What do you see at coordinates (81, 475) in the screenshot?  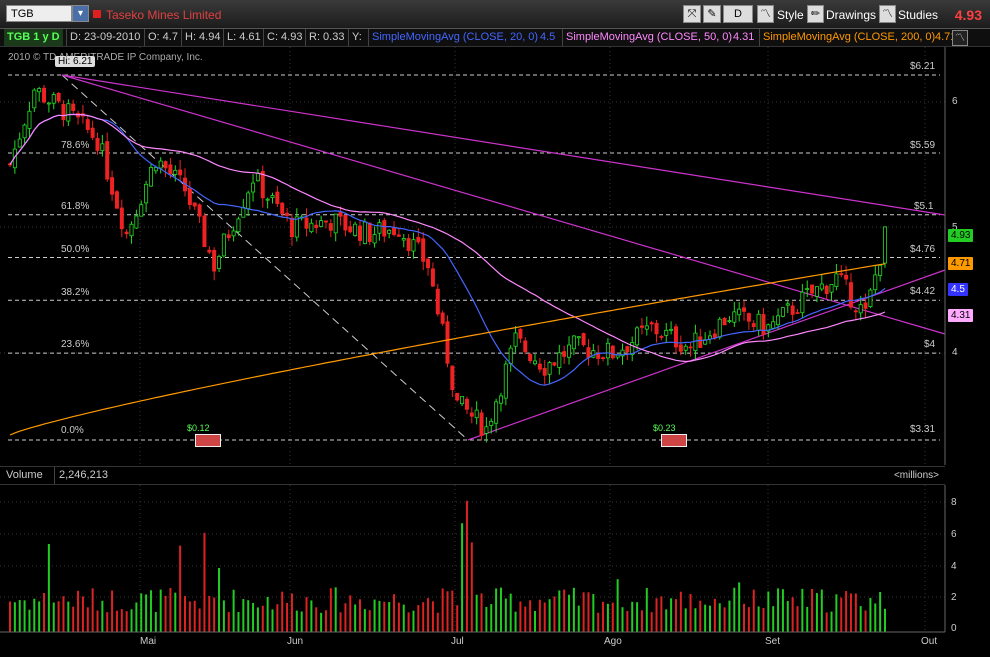 I see `volume-value: 2,246,213` at bounding box center [81, 475].